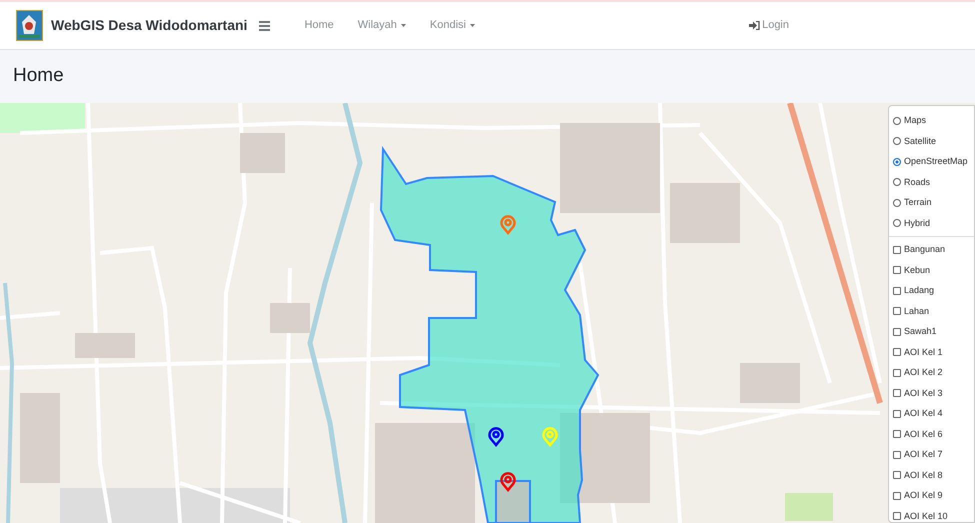 The width and height of the screenshot is (975, 523). I want to click on overlay-layer-option: AOI Kel 4, so click(931, 413).